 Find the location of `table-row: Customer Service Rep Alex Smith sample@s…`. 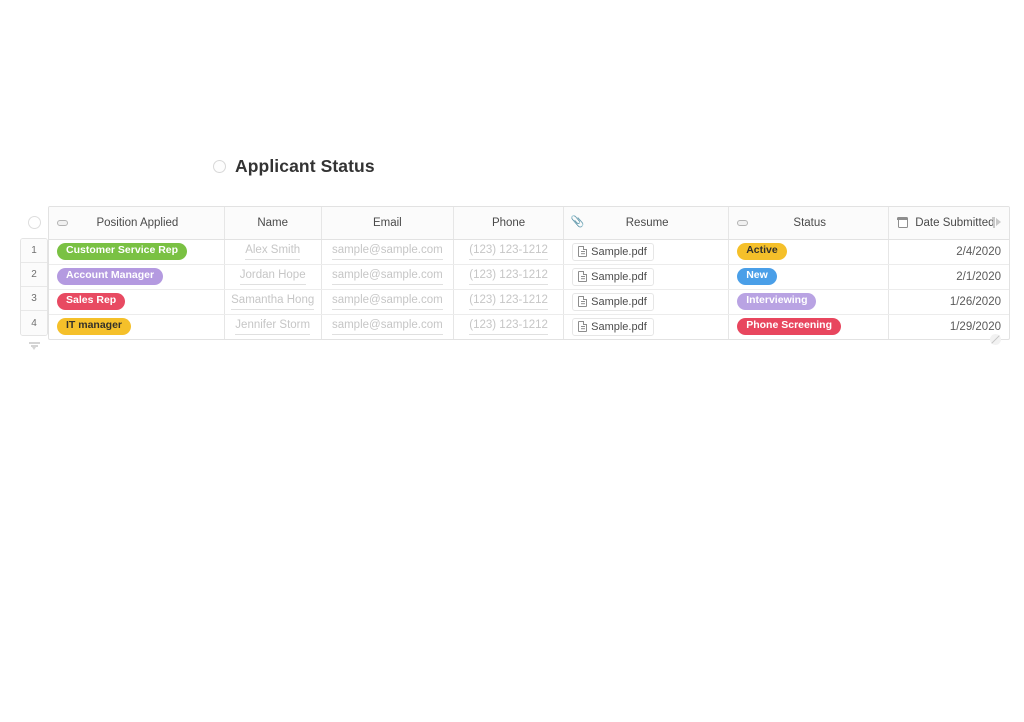

table-row: Customer Service Rep Alex Smith sample@s… is located at coordinates (529, 252).